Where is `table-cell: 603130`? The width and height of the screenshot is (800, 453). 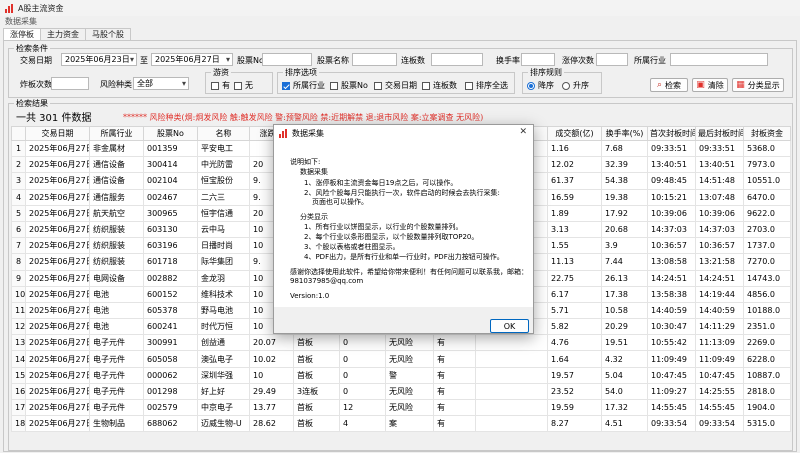 table-cell: 603130 is located at coordinates (170, 229).